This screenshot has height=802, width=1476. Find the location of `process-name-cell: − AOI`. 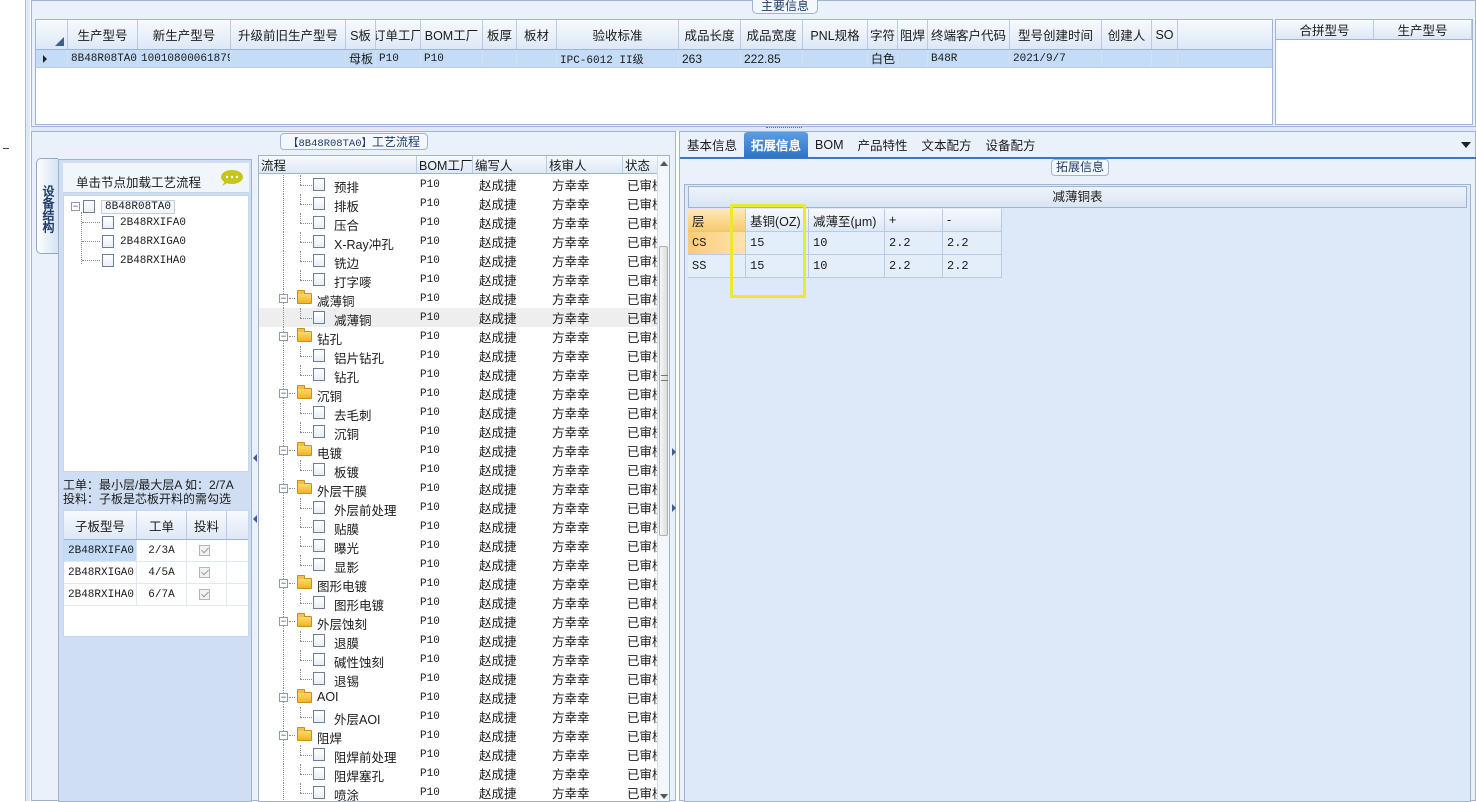

process-name-cell: − AOI is located at coordinates (338, 697).